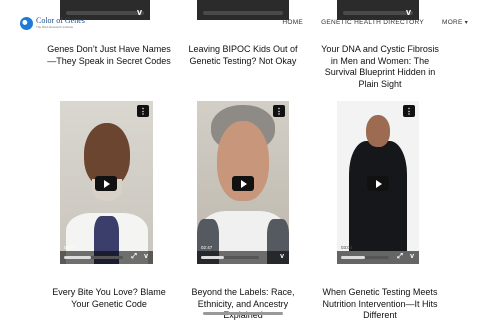 The height and width of the screenshot is (320, 486). Describe the element at coordinates (378, 196) in the screenshot. I see `person-shirt` at that location.